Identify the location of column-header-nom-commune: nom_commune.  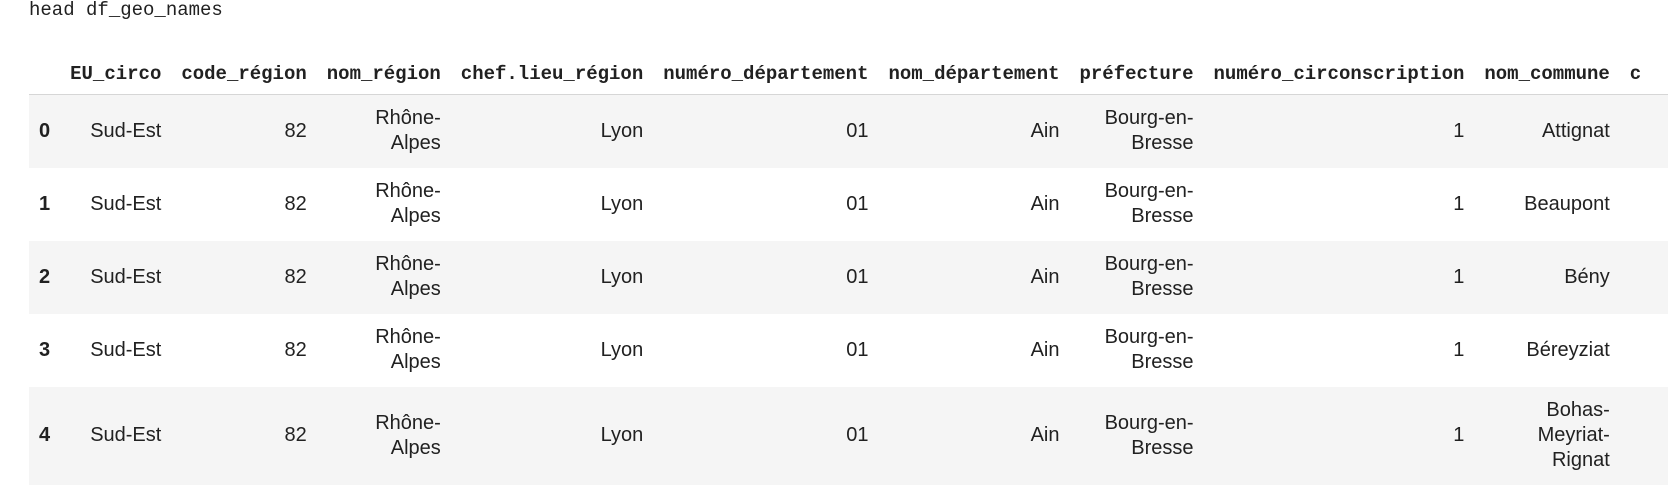
(1547, 74).